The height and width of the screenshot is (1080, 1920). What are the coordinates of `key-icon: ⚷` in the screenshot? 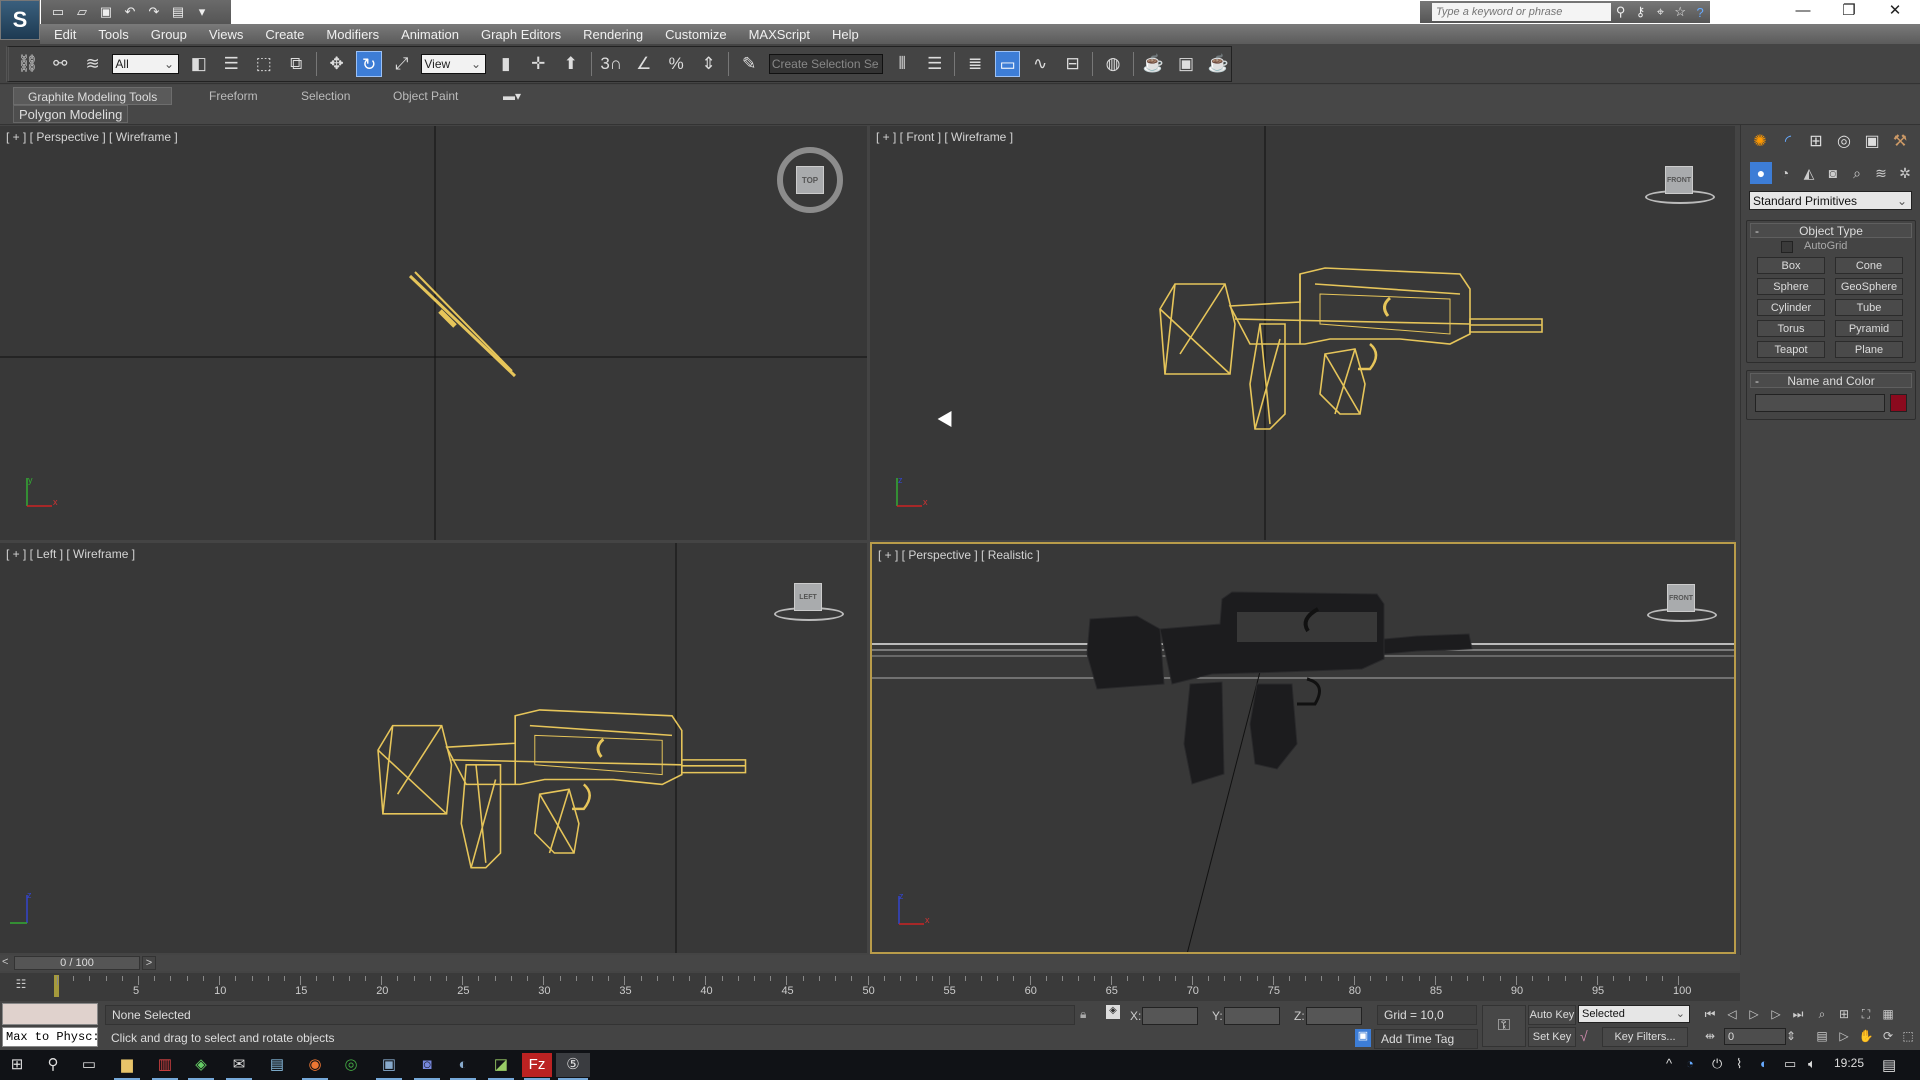 It's located at (1641, 12).